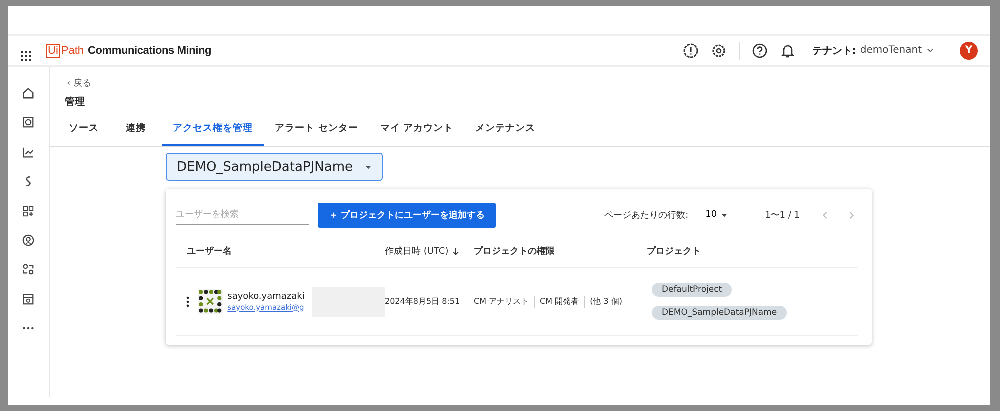 The image size is (1000, 411). What do you see at coordinates (210, 301) in the screenshot?
I see `identicon-avatar` at bounding box center [210, 301].